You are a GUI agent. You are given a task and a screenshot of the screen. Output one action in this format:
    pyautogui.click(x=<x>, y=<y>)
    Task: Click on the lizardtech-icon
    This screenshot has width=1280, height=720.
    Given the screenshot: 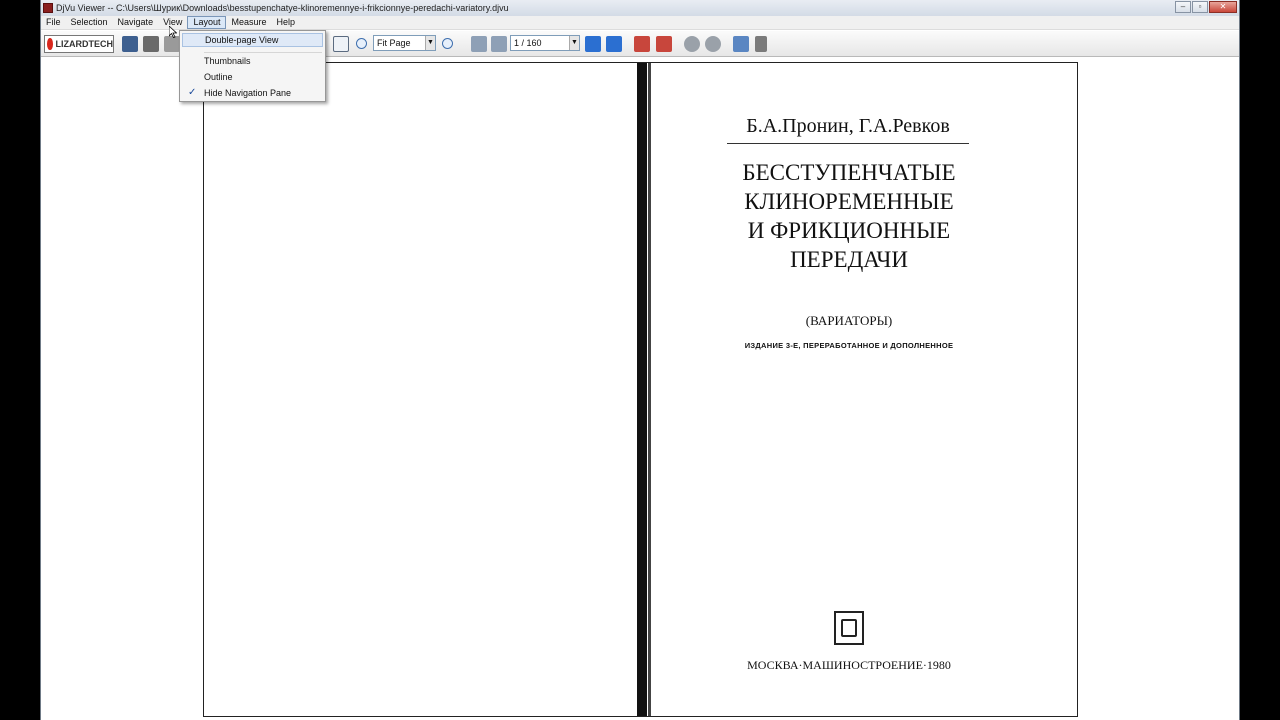 What is the action you would take?
    pyautogui.click(x=50, y=44)
    